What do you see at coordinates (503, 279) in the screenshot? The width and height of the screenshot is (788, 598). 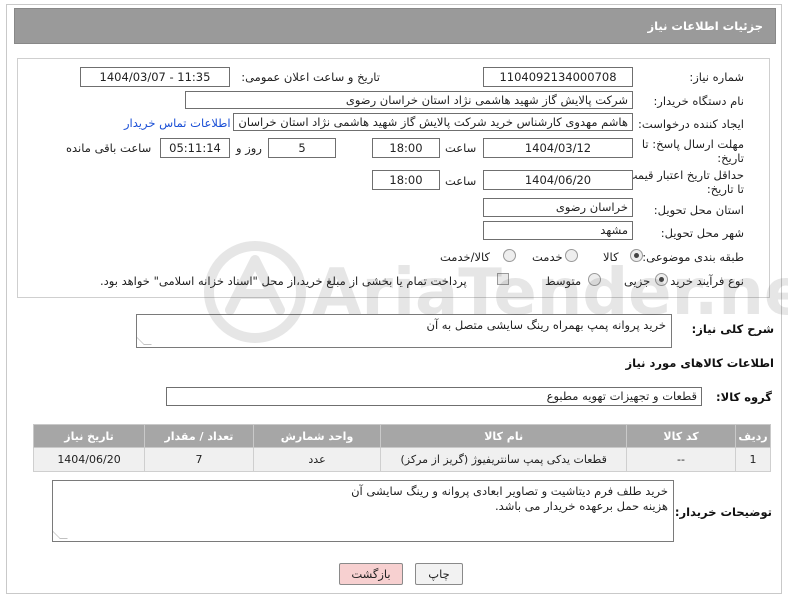 I see `treasury-payment-checkbox` at bounding box center [503, 279].